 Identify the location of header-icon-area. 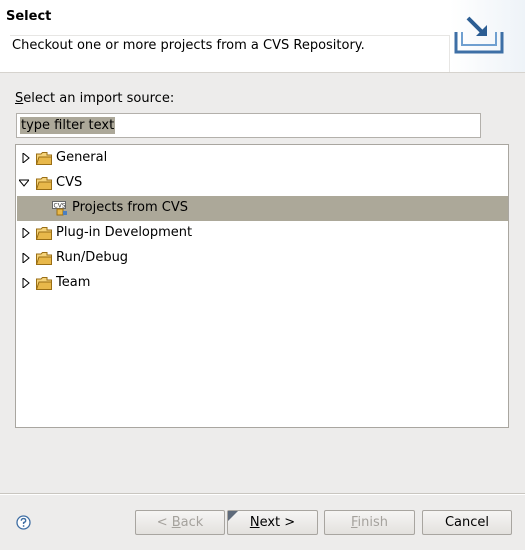
(487, 36).